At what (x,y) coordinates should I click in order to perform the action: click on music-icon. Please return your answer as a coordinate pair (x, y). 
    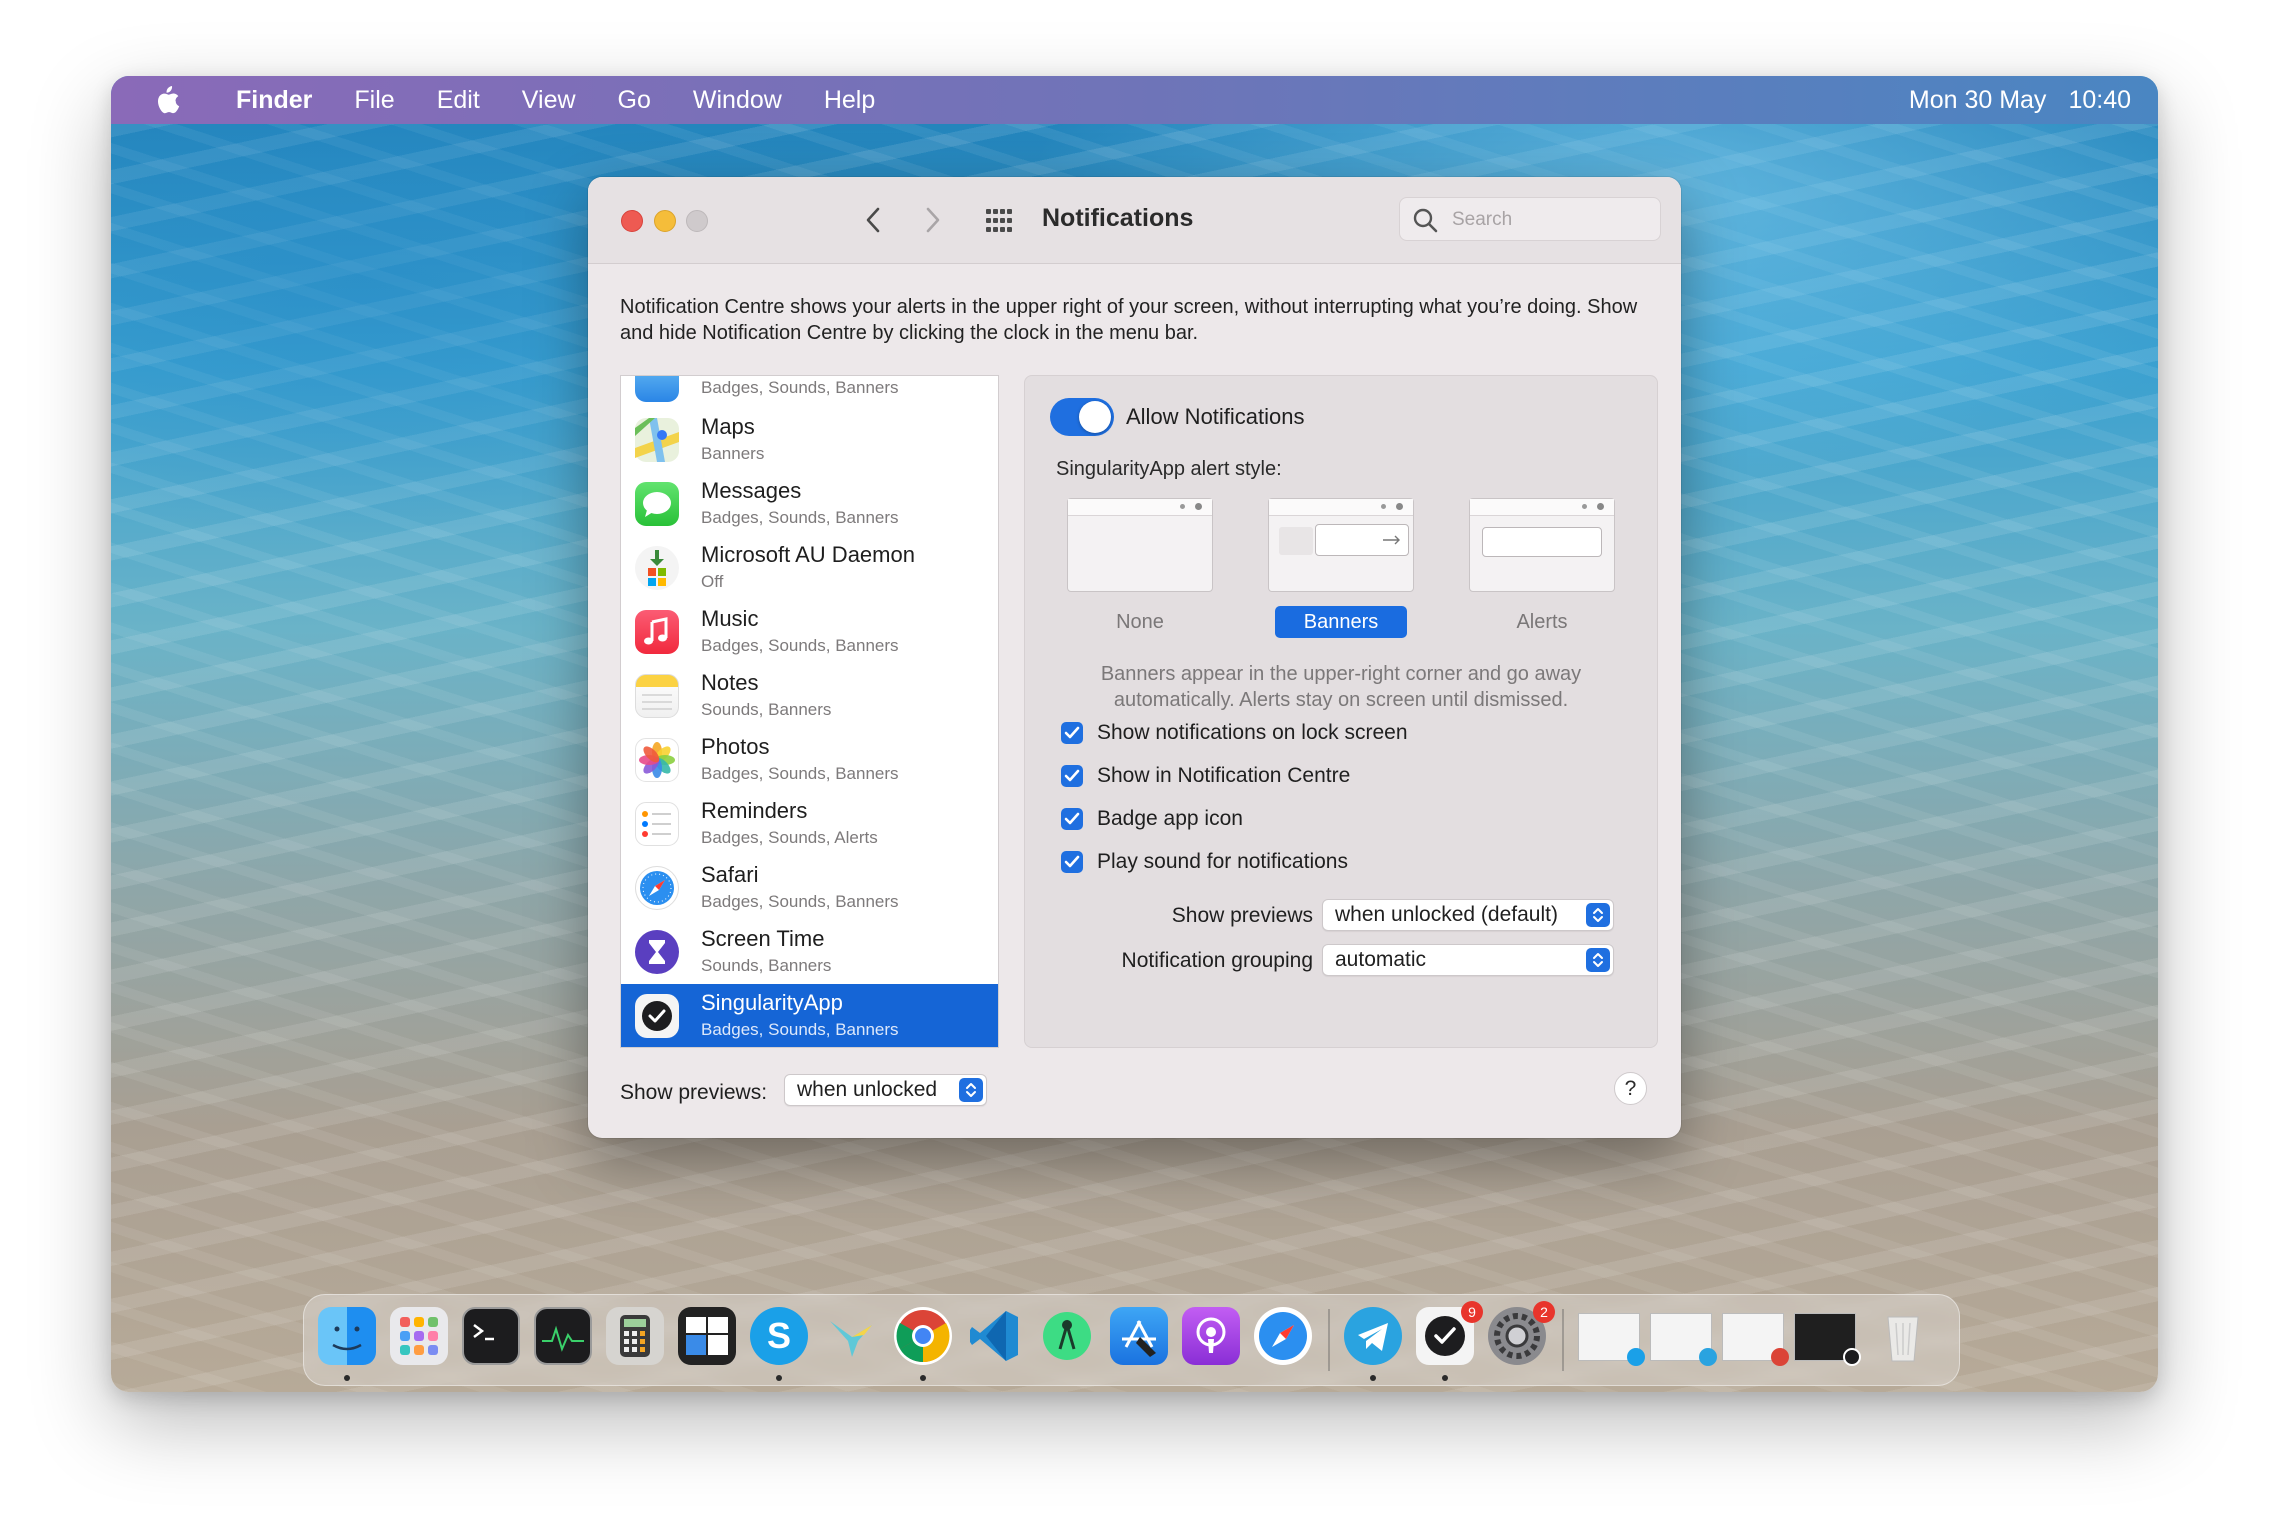
    Looking at the image, I should click on (657, 632).